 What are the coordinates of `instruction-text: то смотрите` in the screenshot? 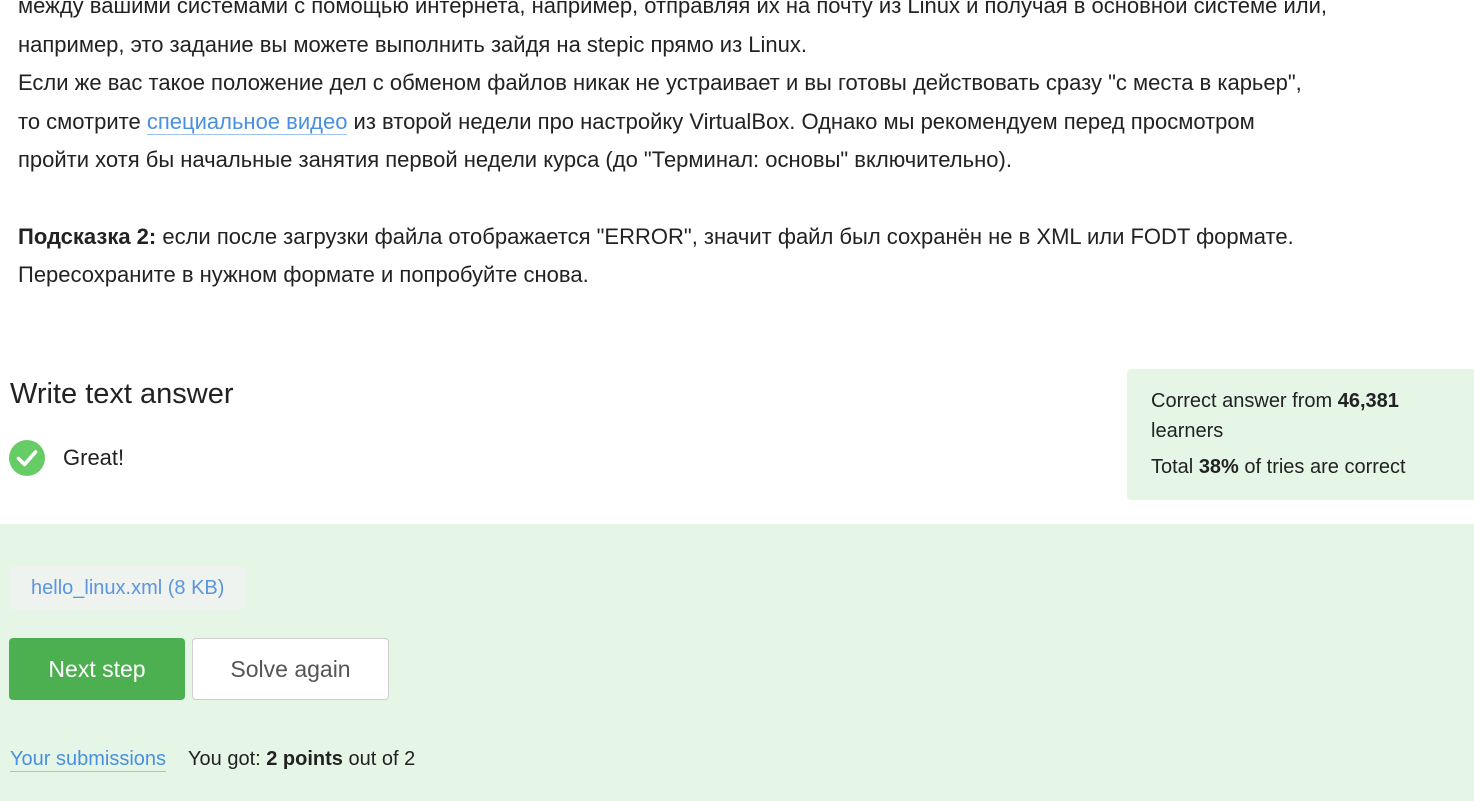 It's located at (82, 121).